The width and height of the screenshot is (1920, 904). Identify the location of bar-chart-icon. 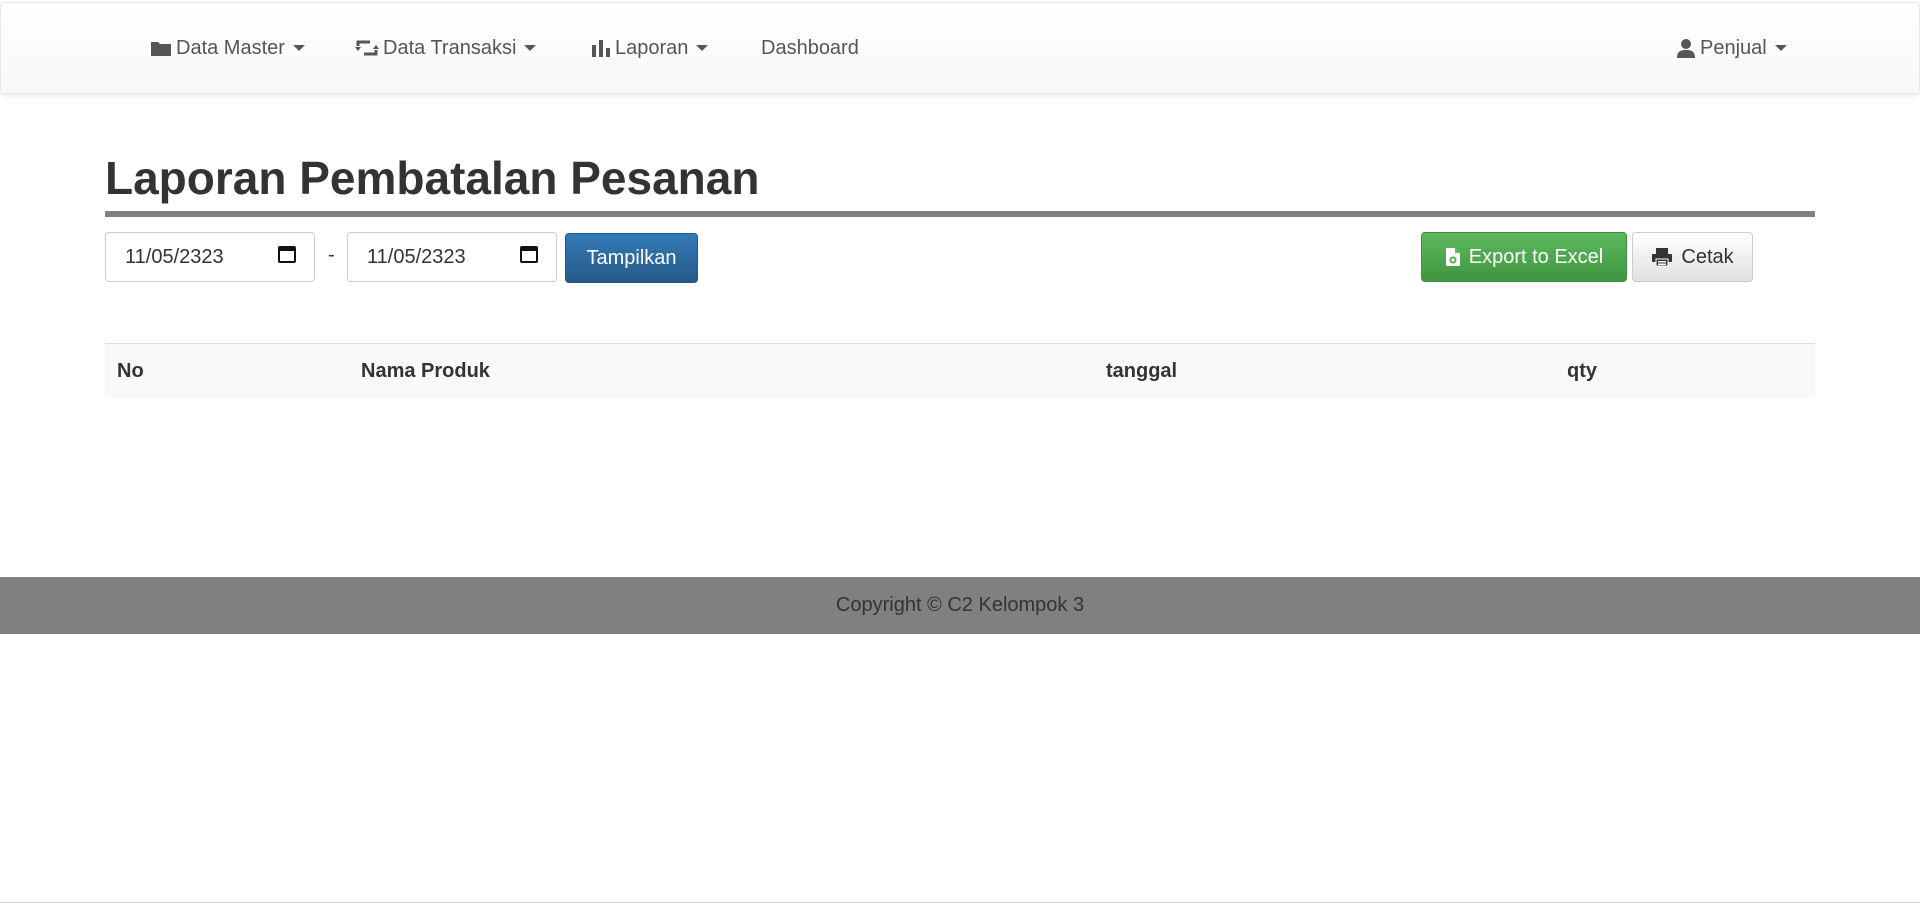
(601, 48).